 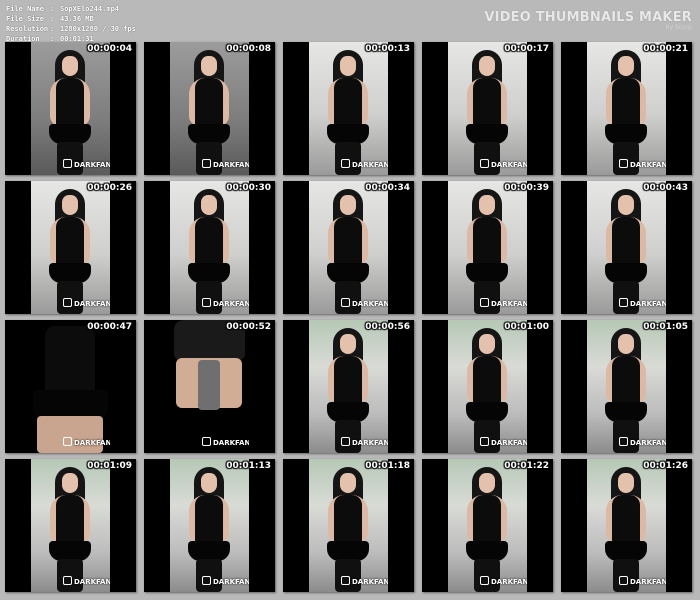 What do you see at coordinates (487, 247) in the screenshot?
I see `thumbnail: DARKFANS.com 00:00:39` at bounding box center [487, 247].